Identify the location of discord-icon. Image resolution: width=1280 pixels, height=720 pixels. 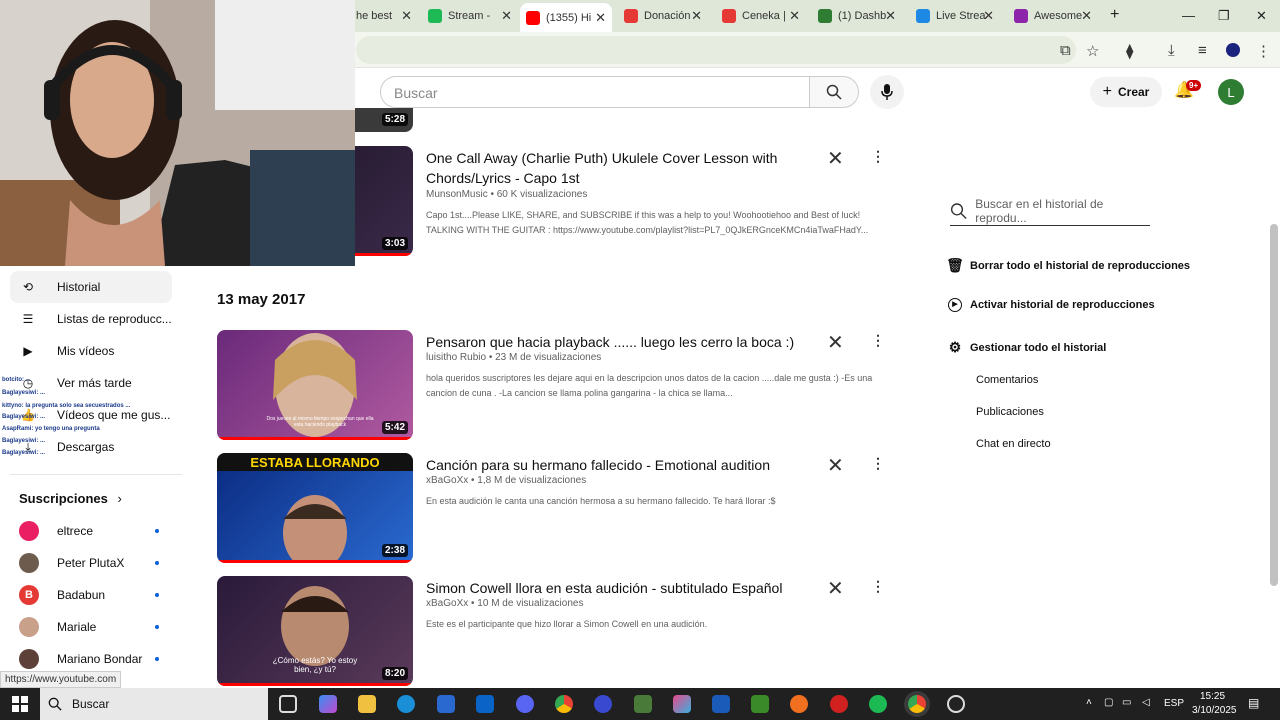
(525, 704).